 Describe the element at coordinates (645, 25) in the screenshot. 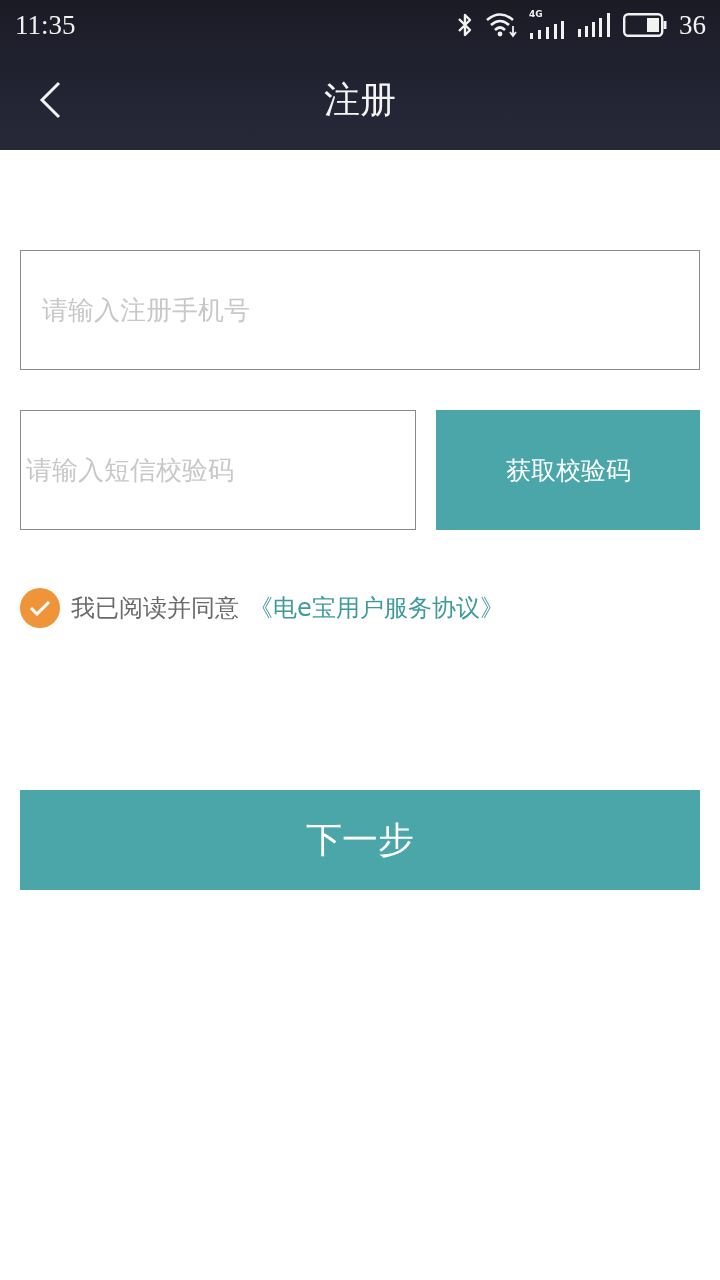

I see `battery-icon` at that location.